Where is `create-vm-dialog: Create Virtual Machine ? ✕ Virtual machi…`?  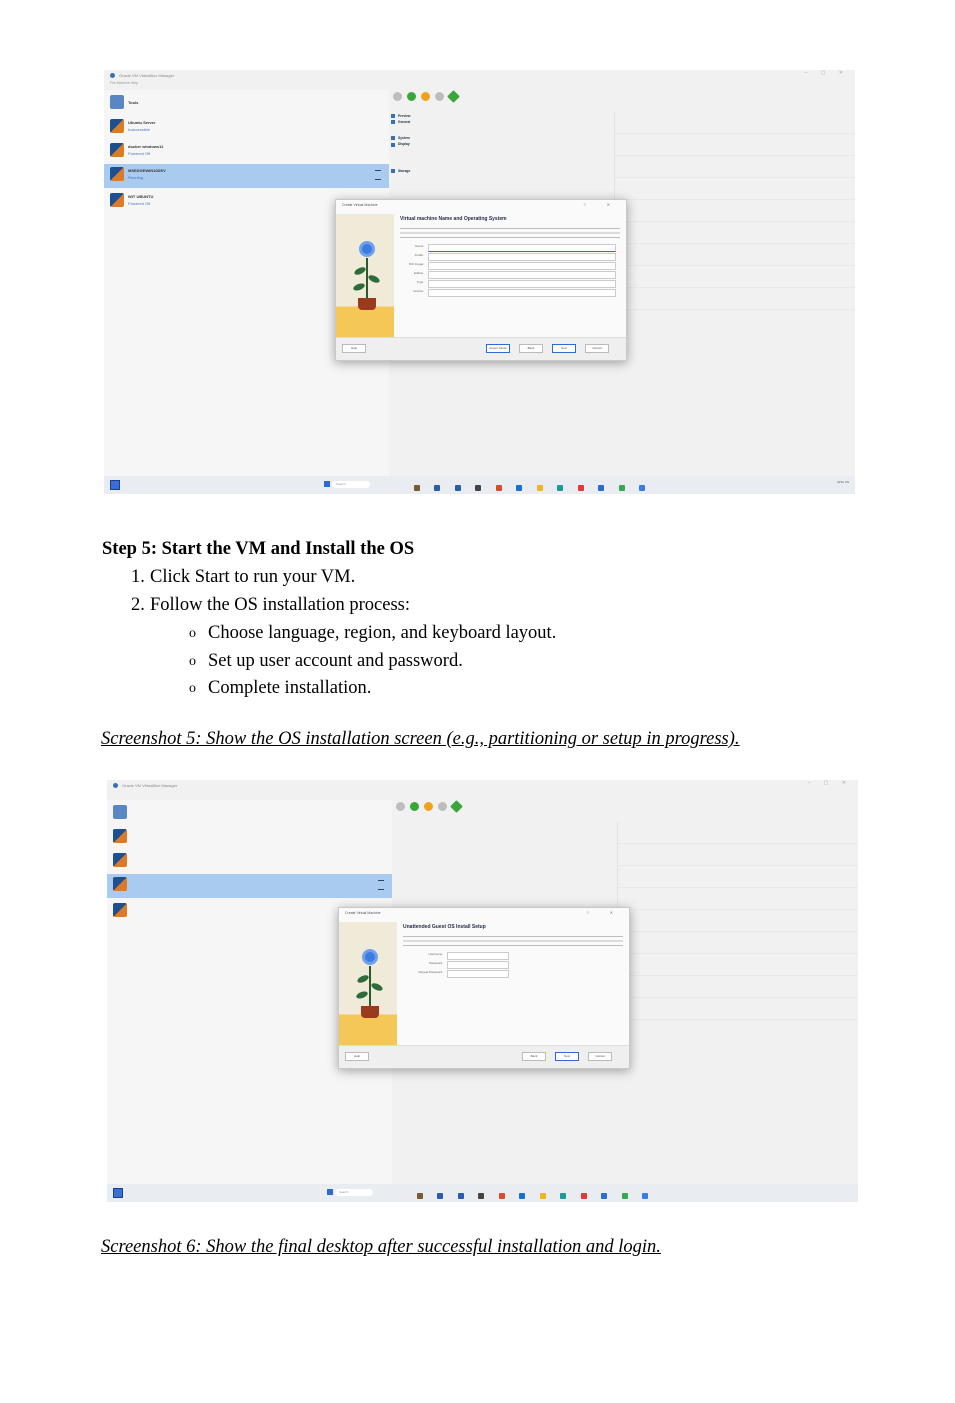
create-vm-dialog: Create Virtual Machine ? ✕ Virtual machi… is located at coordinates (481, 280).